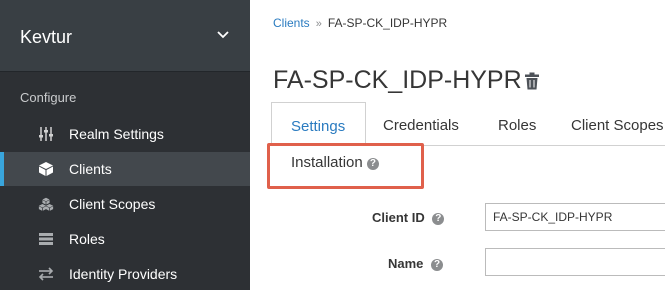  What do you see at coordinates (575, 262) in the screenshot?
I see `name-field` at bounding box center [575, 262].